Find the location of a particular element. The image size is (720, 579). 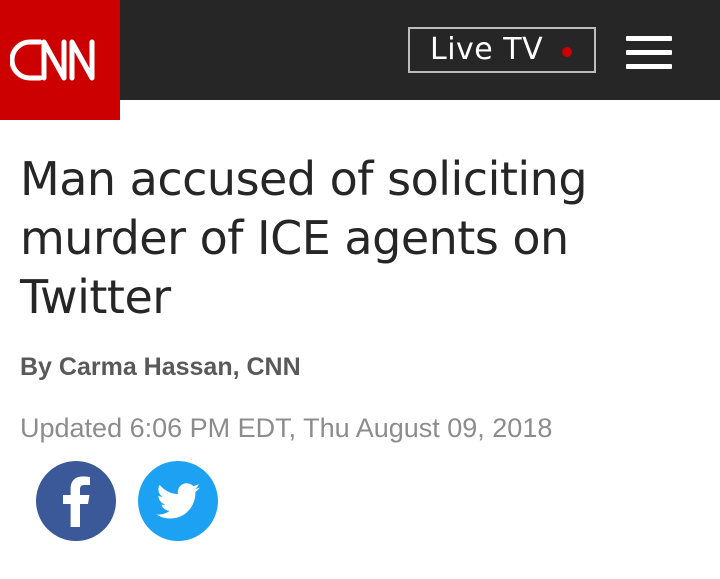

facebook-icon is located at coordinates (76, 501).